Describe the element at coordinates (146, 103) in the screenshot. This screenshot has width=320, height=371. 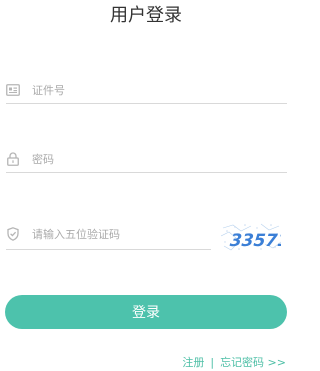
I see `id-number-underline` at that location.